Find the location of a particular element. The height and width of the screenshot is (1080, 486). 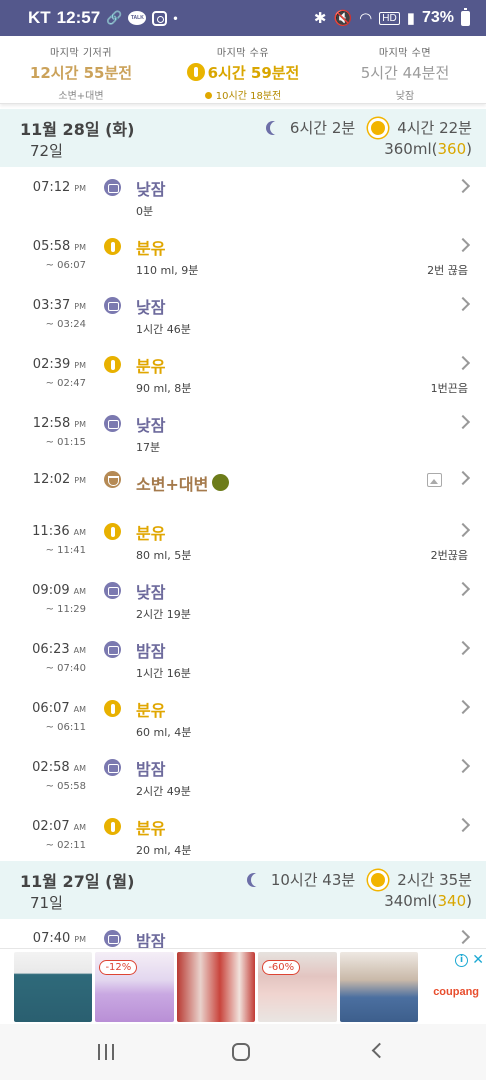

diaper-icon is located at coordinates (112, 479).